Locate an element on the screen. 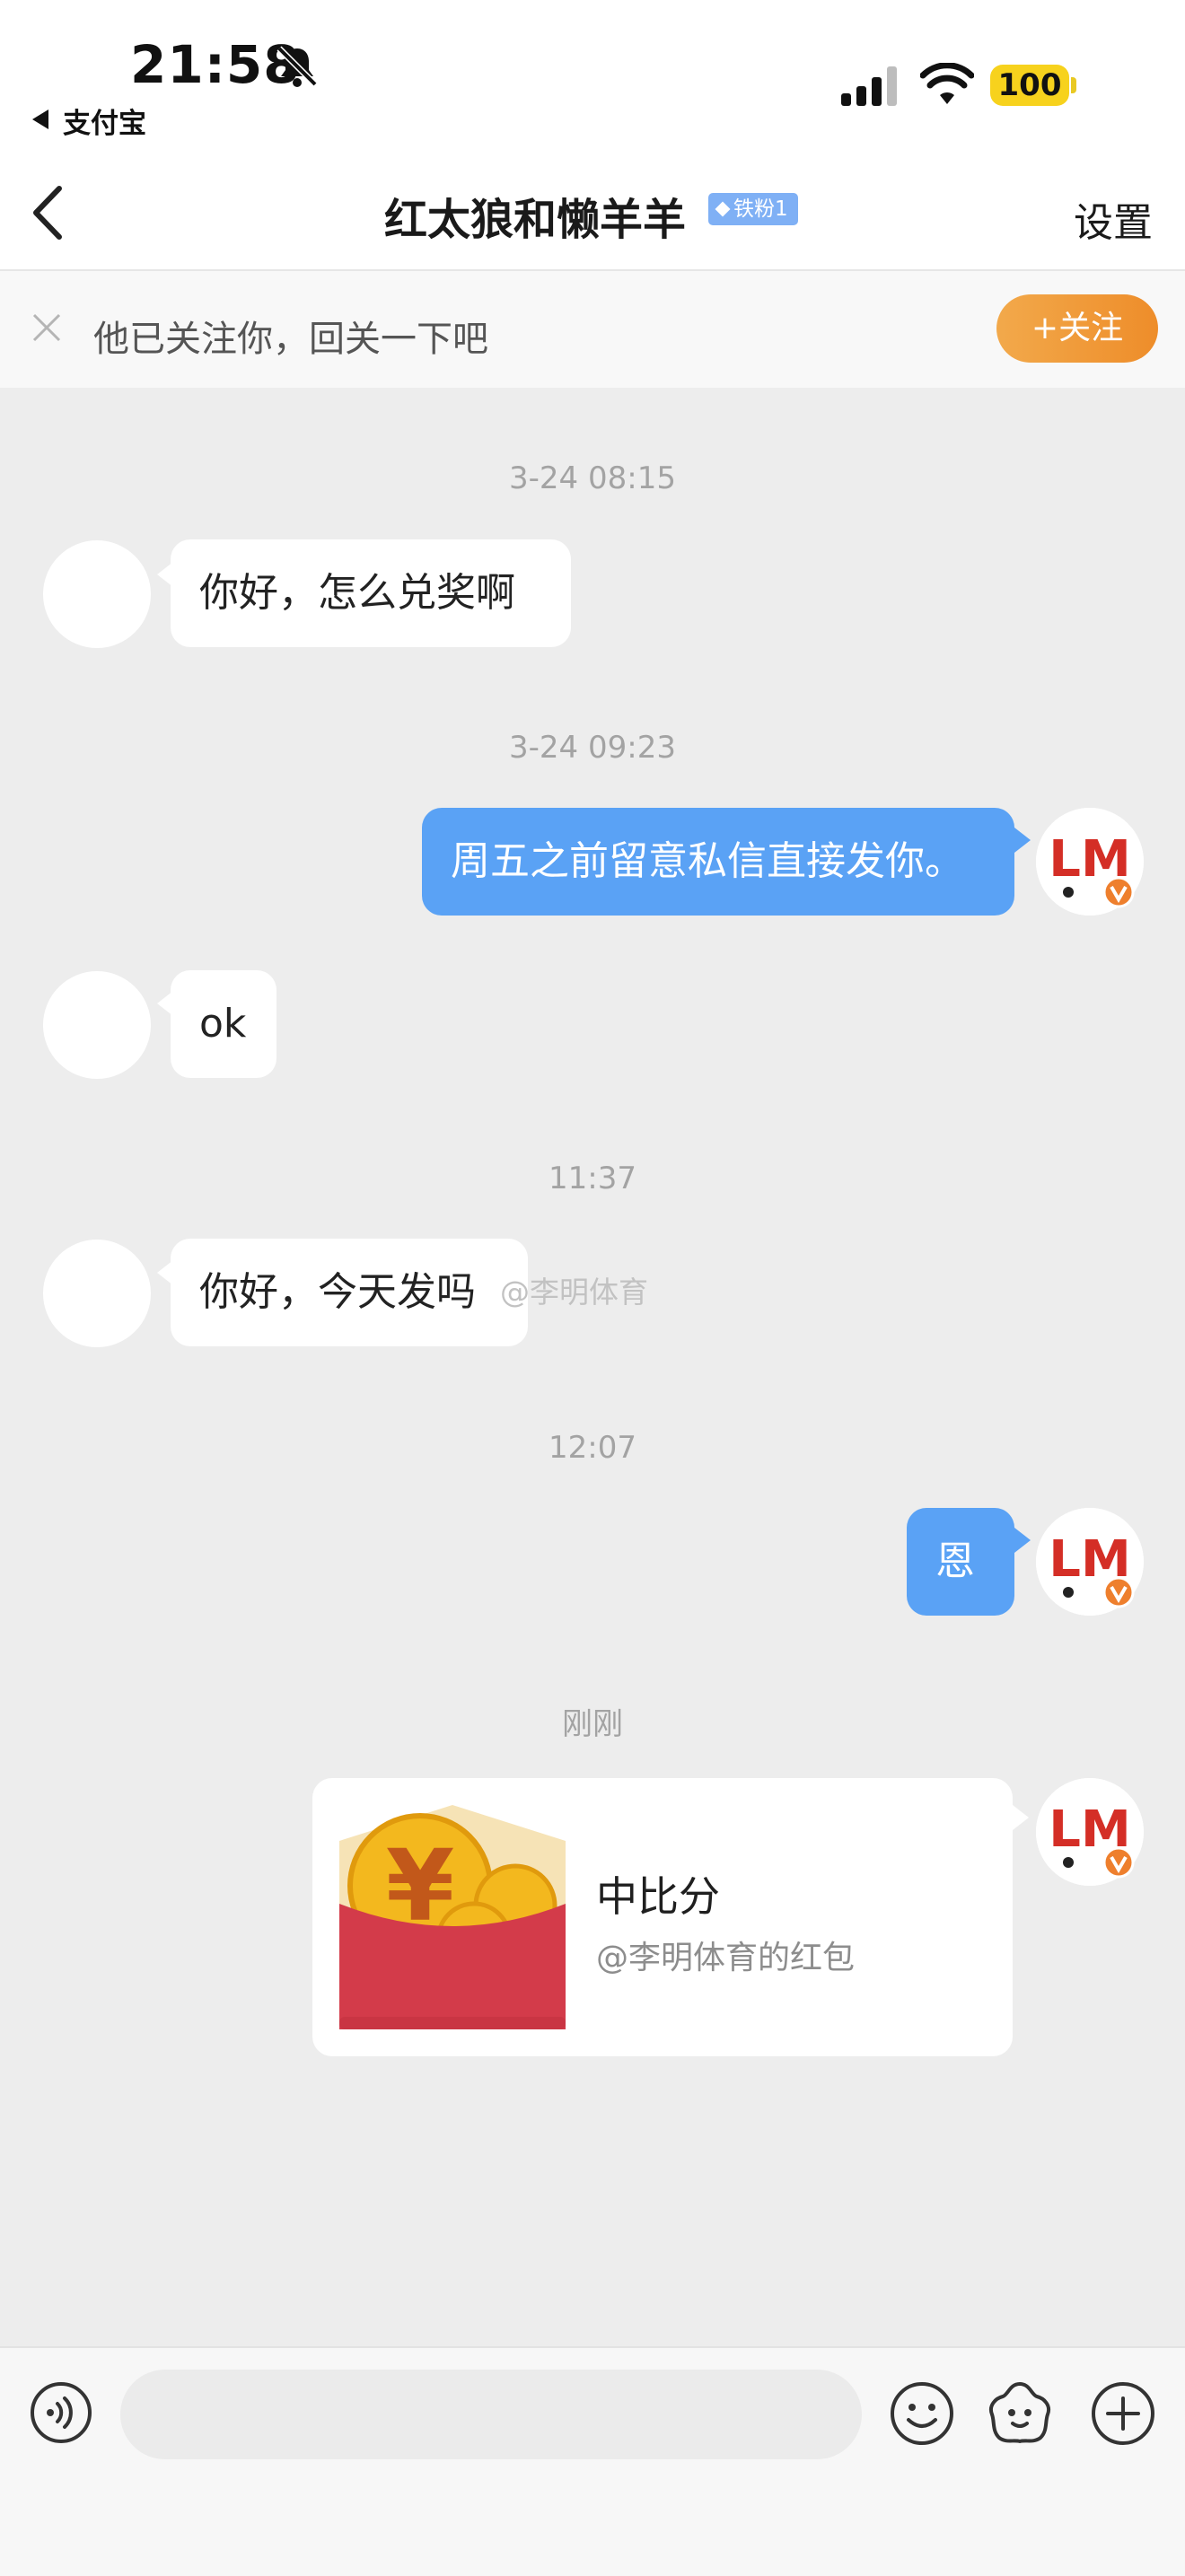 The width and height of the screenshot is (1185, 2576). timestamp: 3-24 08:15 is located at coordinates (592, 478).